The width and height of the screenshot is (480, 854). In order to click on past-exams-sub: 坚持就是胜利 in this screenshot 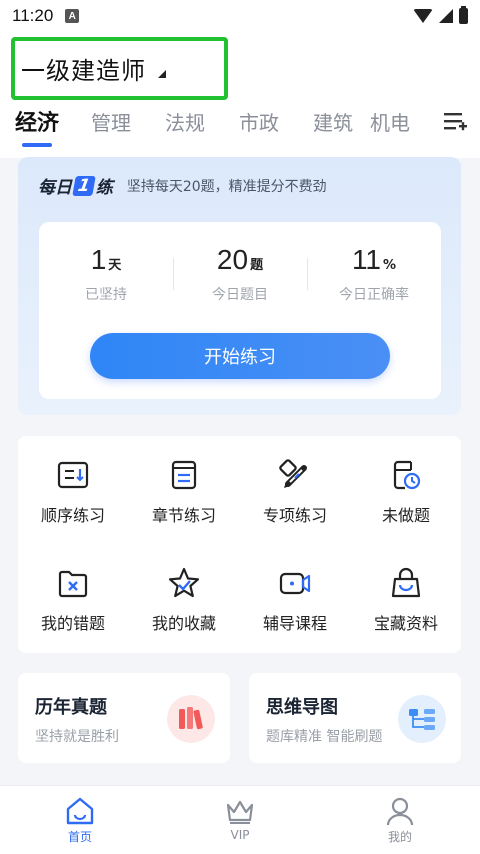, I will do `click(77, 737)`.